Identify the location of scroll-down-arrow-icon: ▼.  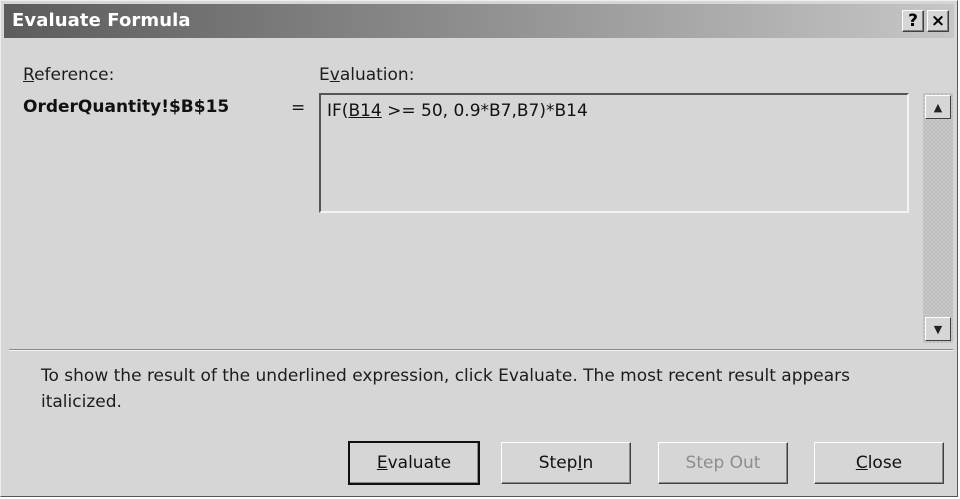
(938, 329).